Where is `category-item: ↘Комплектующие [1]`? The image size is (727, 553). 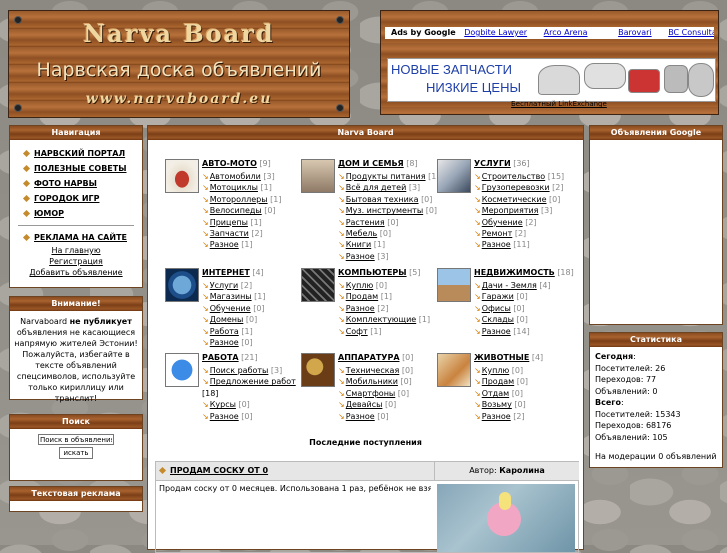 category-item: ↘Комплектующие [1] is located at coordinates (384, 319).